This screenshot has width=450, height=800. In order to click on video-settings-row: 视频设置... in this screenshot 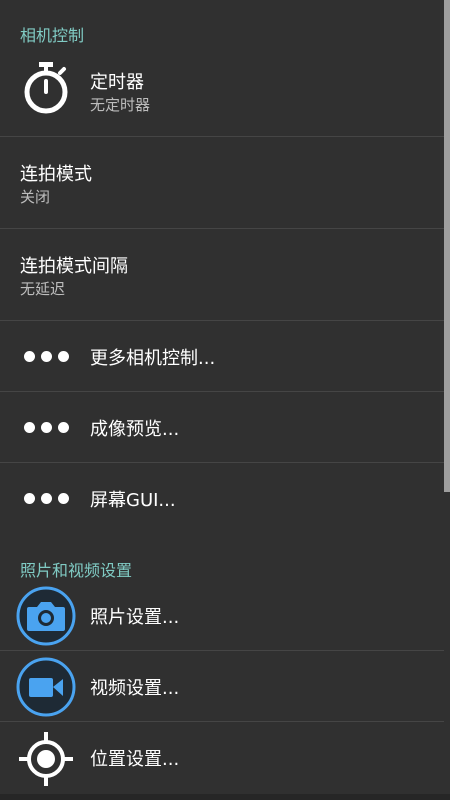, I will do `click(222, 686)`.